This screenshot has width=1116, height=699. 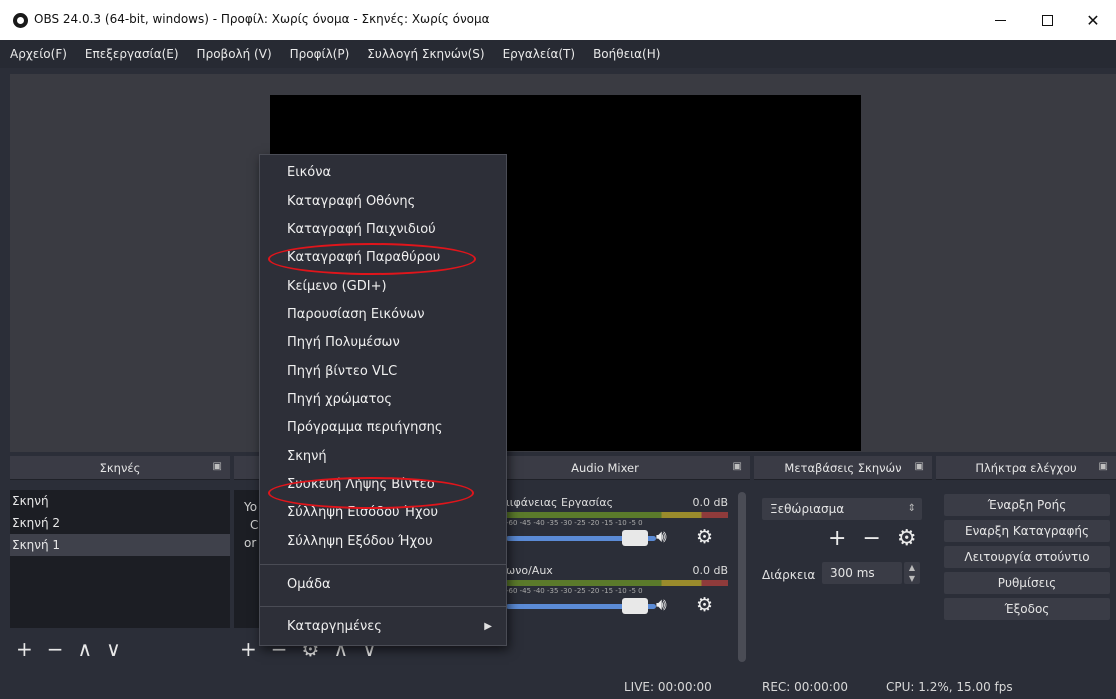 What do you see at coordinates (911, 508) in the screenshot?
I see `chevron-updown-icon: ⇕` at bounding box center [911, 508].